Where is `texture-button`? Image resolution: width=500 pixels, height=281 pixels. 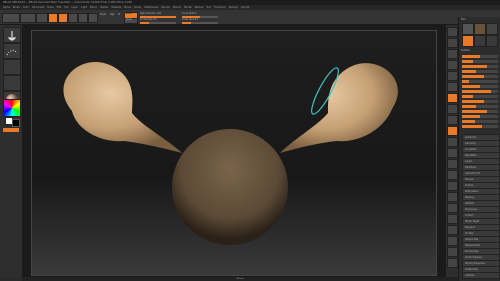 texture-button is located at coordinates (12, 83).